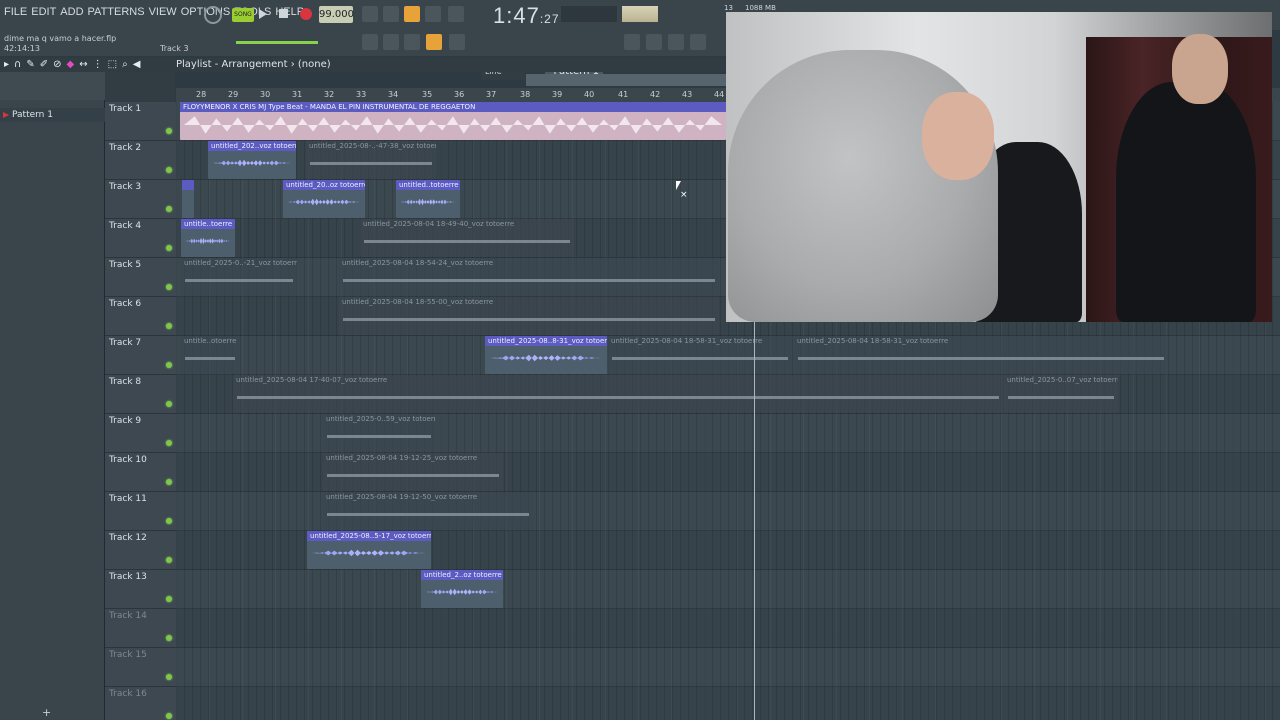  Describe the element at coordinates (412, 42) in the screenshot. I see `pencil-icon` at that location.